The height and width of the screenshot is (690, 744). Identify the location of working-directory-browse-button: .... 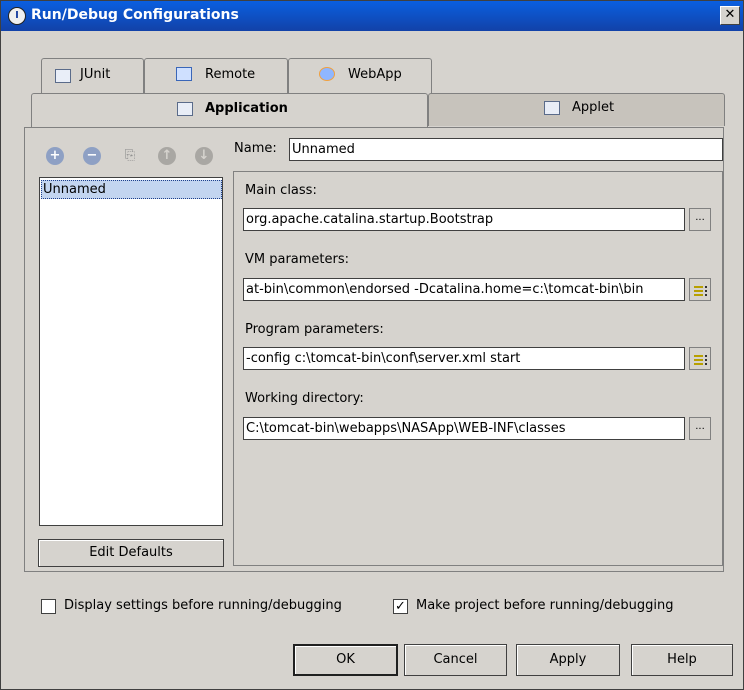
(700, 428).